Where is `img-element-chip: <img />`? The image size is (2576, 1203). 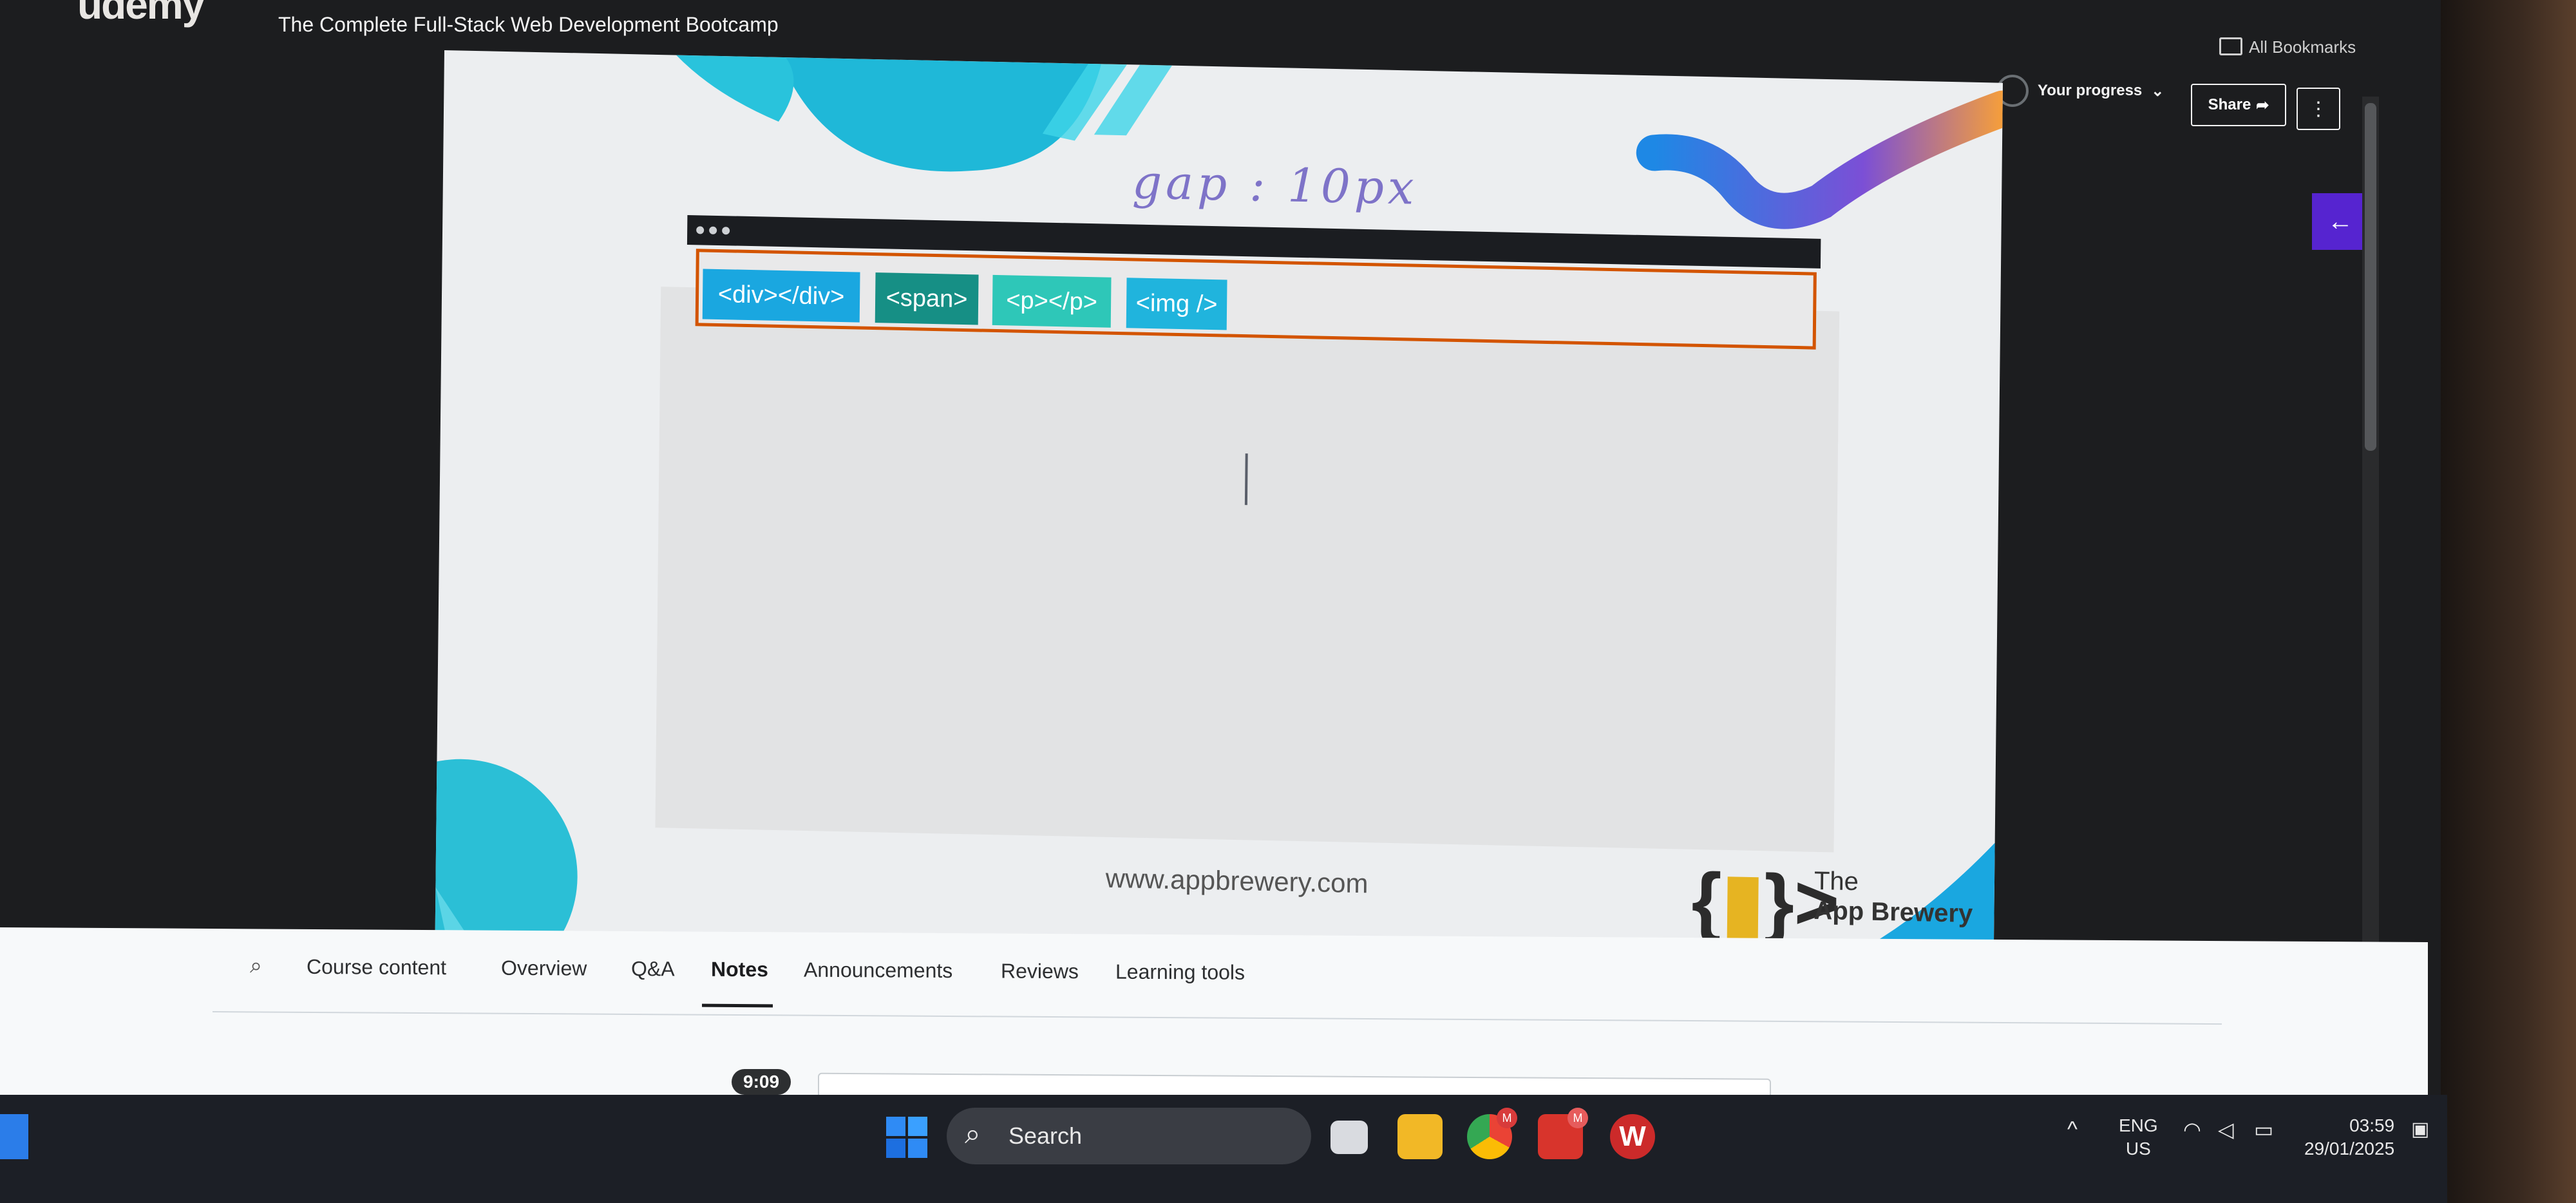 img-element-chip: <img /> is located at coordinates (1176, 304).